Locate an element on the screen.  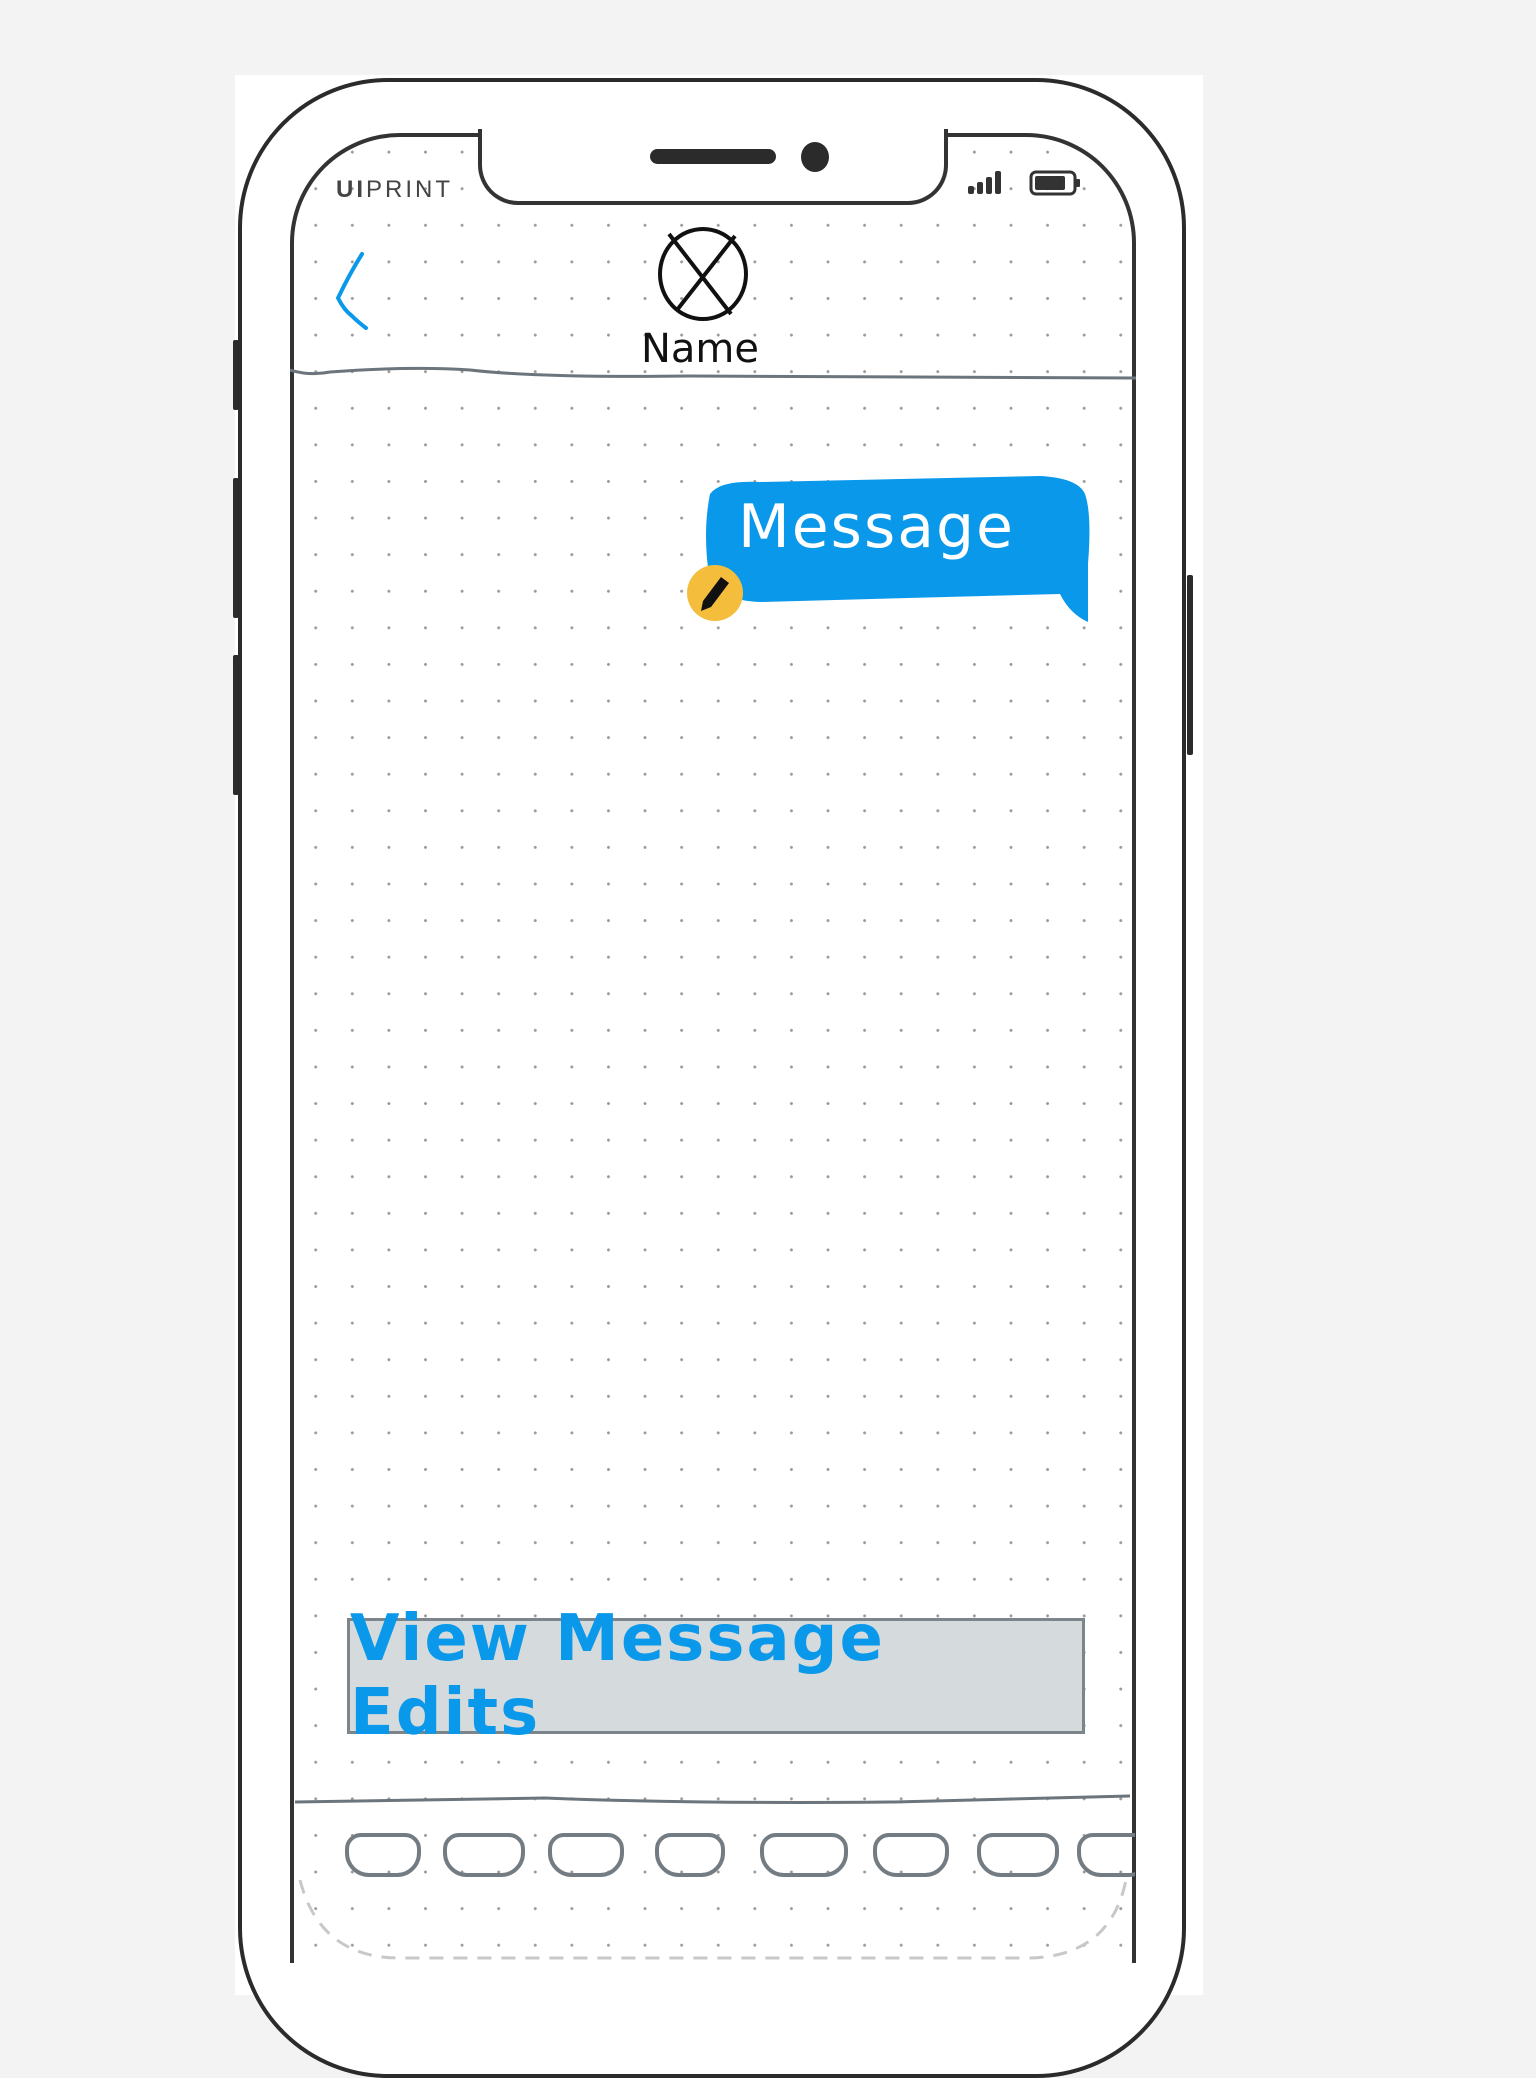
view-message-edits-button: View Message Edits is located at coordinates (716, 1676).